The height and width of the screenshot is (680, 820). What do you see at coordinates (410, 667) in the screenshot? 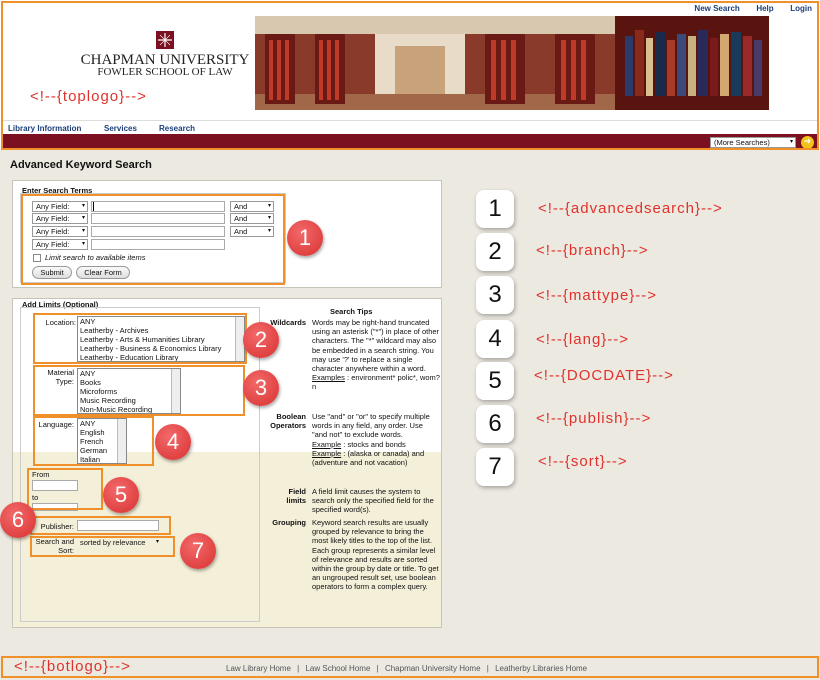
I see `botlogo-highlight` at bounding box center [410, 667].